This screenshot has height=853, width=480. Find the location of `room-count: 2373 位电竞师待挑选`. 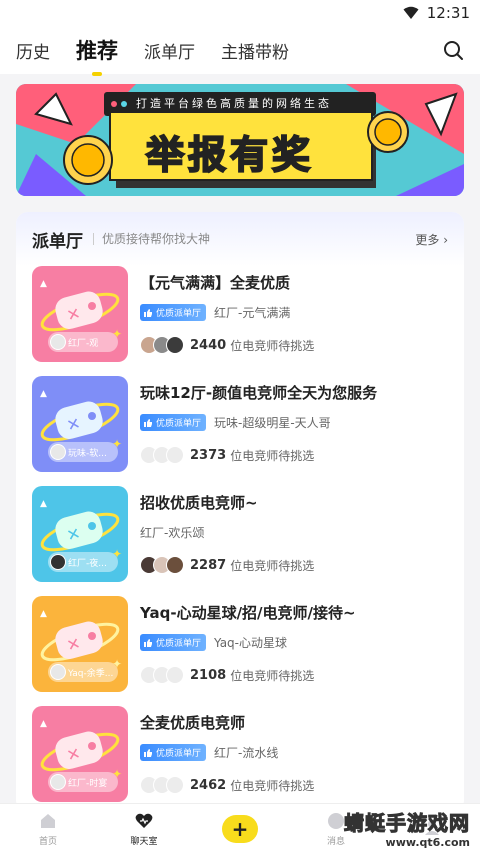

room-count: 2373 位电竞师待挑选 is located at coordinates (227, 455).